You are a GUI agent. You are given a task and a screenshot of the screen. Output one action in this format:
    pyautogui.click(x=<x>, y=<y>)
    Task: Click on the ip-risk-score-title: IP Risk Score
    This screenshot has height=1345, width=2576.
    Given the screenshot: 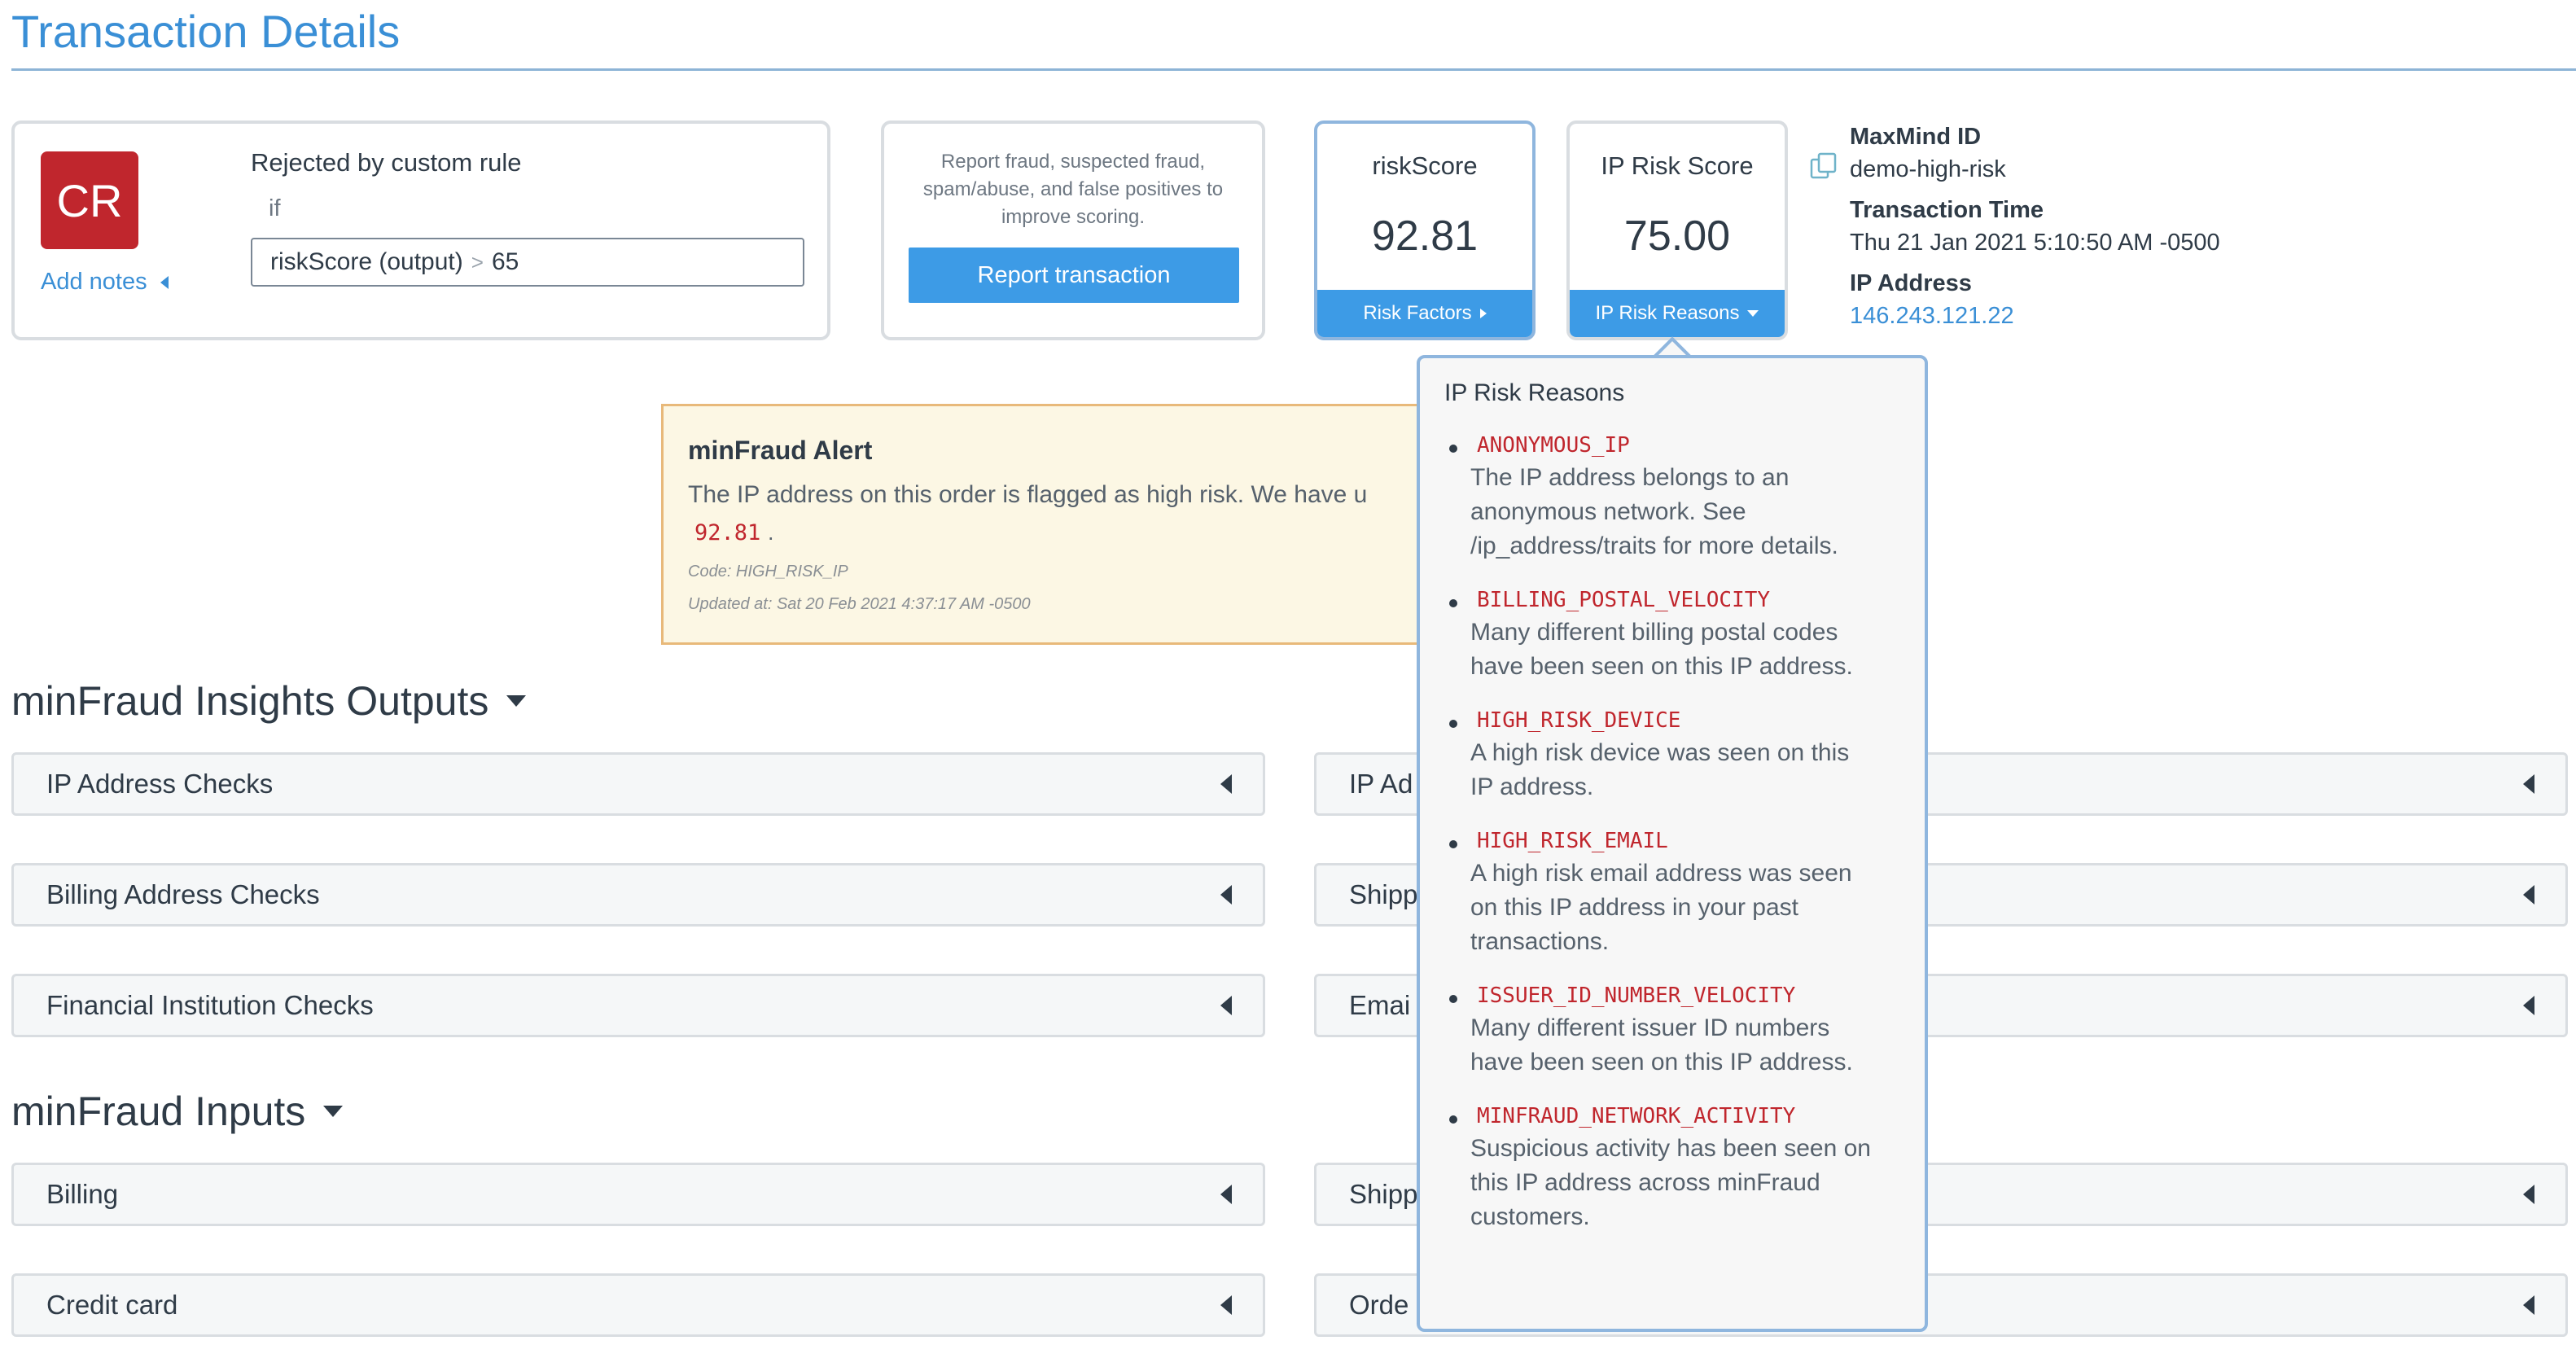 What is the action you would take?
    pyautogui.click(x=1677, y=165)
    